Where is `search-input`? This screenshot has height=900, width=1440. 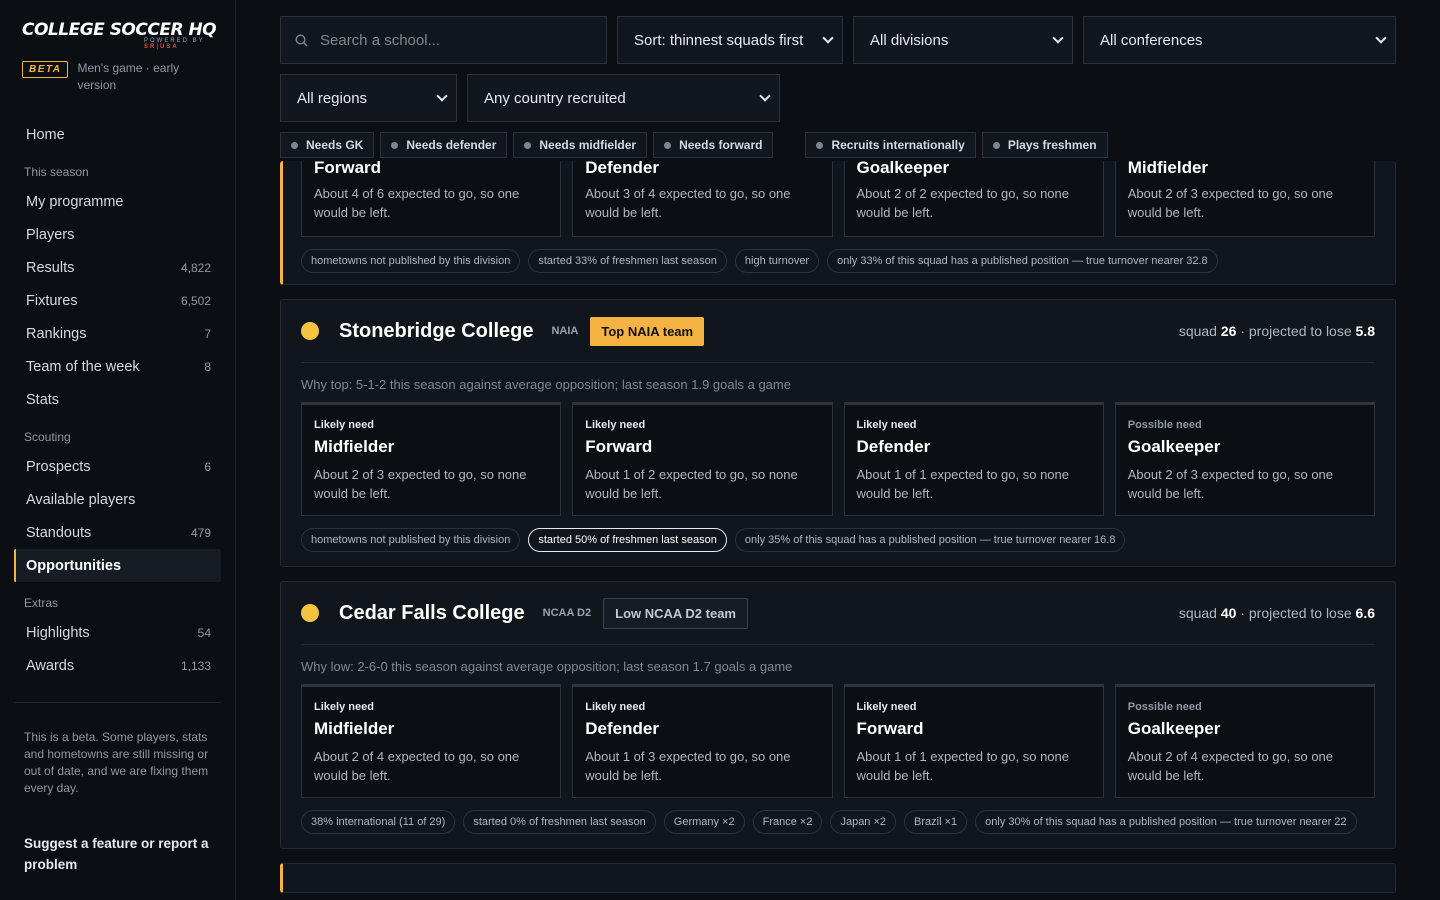 search-input is located at coordinates (455, 40).